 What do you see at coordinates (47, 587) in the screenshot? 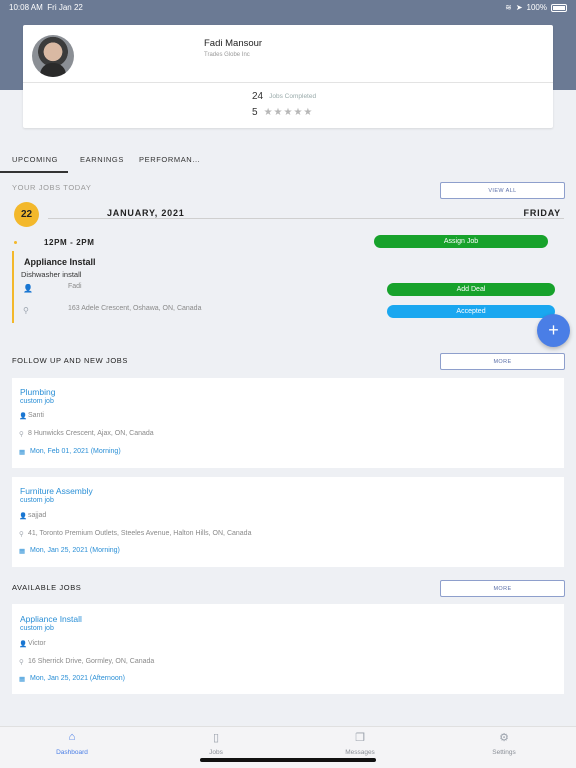
I see `available-section-label: AVAILABLE JOBS` at bounding box center [47, 587].